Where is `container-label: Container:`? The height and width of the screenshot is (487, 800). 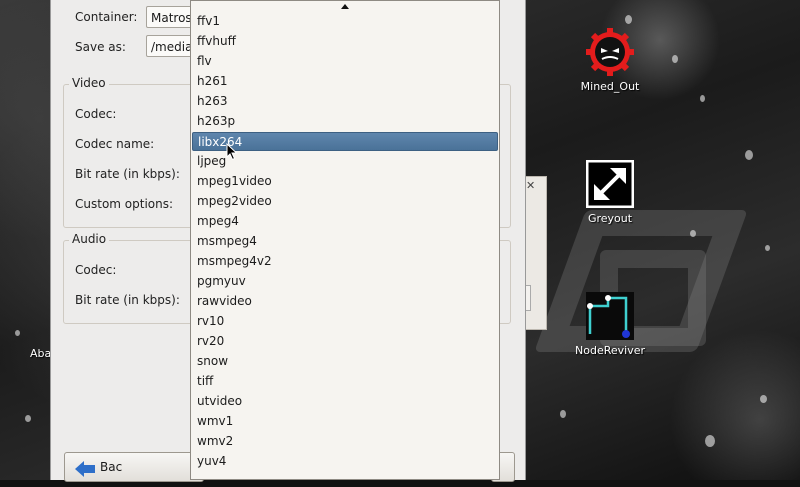
container-label: Container: is located at coordinates (106, 17).